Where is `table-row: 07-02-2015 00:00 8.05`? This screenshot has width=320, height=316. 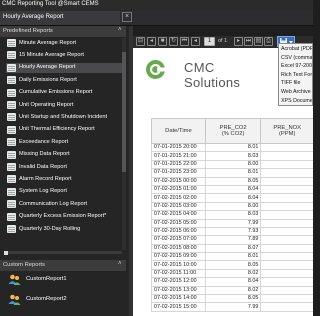 table-row: 07-02-2015 00:00 8.05 is located at coordinates (232, 181).